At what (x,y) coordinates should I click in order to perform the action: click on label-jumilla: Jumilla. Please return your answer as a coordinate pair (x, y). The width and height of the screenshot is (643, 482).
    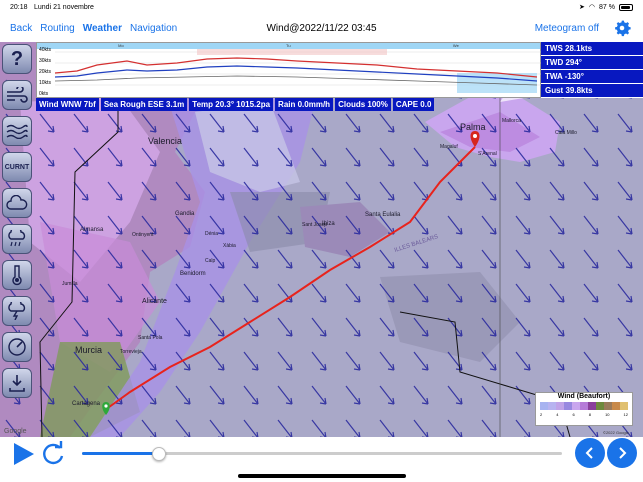
    Looking at the image, I should click on (70, 284).